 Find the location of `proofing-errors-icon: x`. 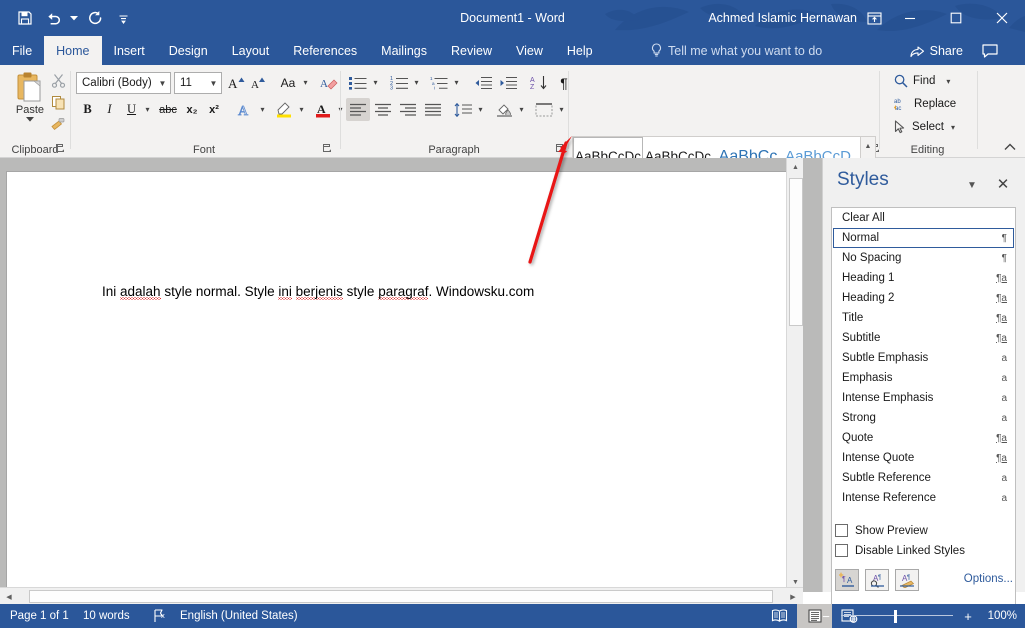

proofing-errors-icon: x is located at coordinates (160, 616).